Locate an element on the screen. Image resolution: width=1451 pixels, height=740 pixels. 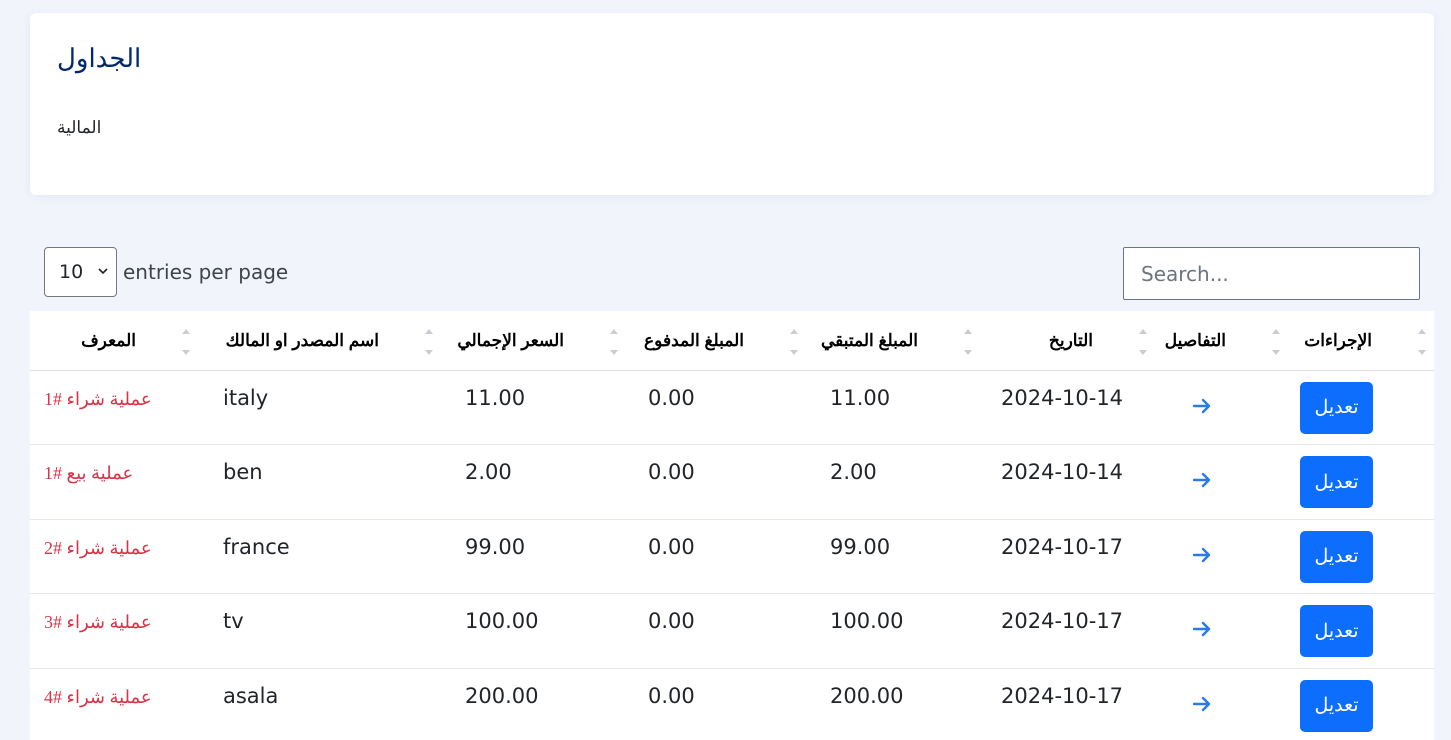
col-header-source-owner: اسم المصدر او المالك is located at coordinates (319, 341).